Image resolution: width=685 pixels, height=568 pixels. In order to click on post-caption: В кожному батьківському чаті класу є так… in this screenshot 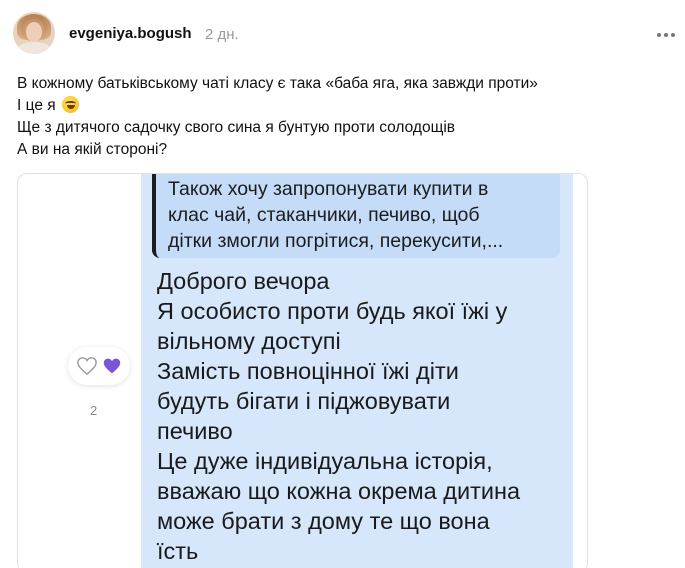, I will do `click(342, 117)`.